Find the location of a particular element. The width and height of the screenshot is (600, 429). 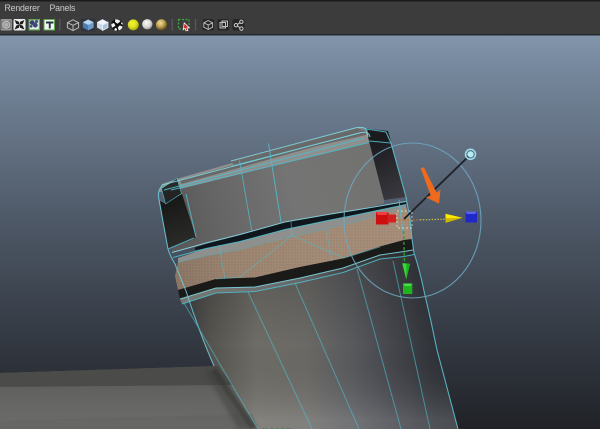

svg-text: persp is located at coordinates (277, 427).